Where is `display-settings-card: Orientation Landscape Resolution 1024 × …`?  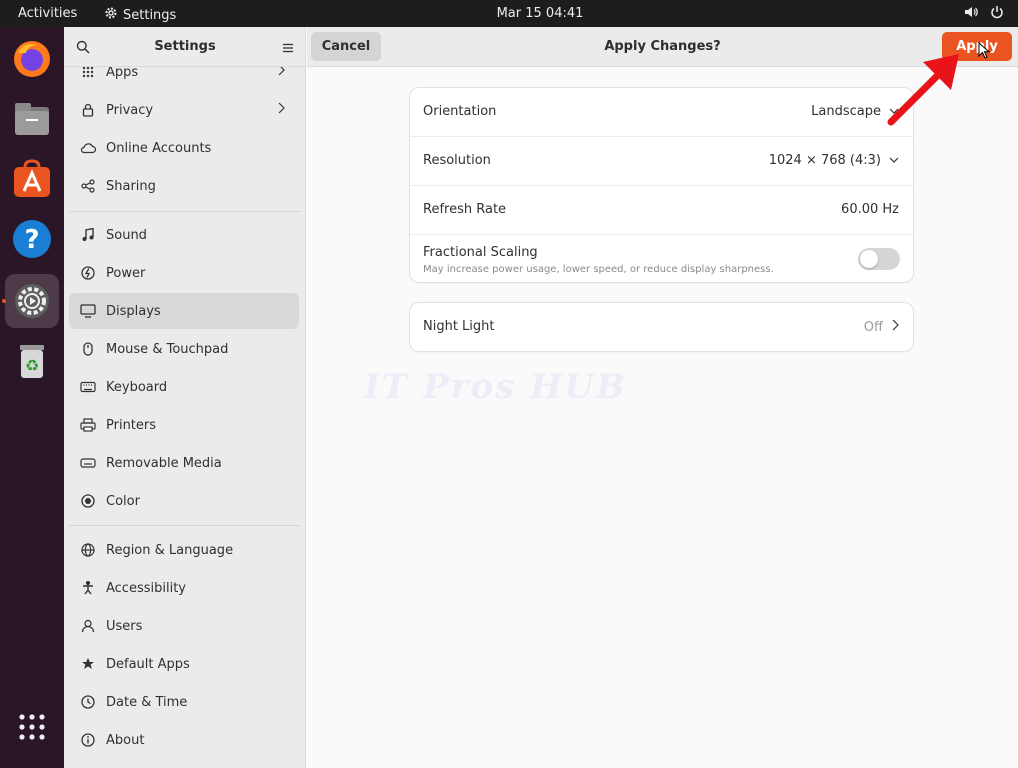
display-settings-card: Orientation Landscape Resolution 1024 × … is located at coordinates (661, 185).